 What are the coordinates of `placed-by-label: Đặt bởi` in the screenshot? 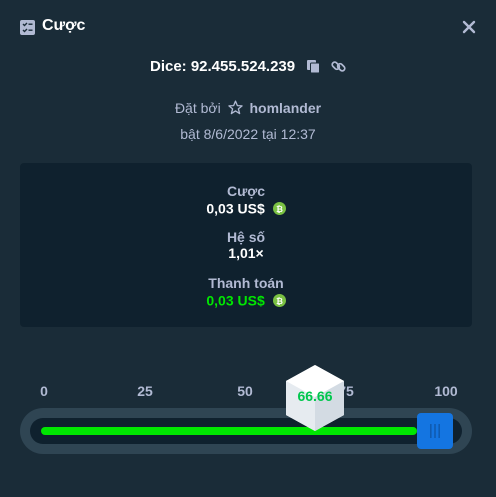 It's located at (197, 108).